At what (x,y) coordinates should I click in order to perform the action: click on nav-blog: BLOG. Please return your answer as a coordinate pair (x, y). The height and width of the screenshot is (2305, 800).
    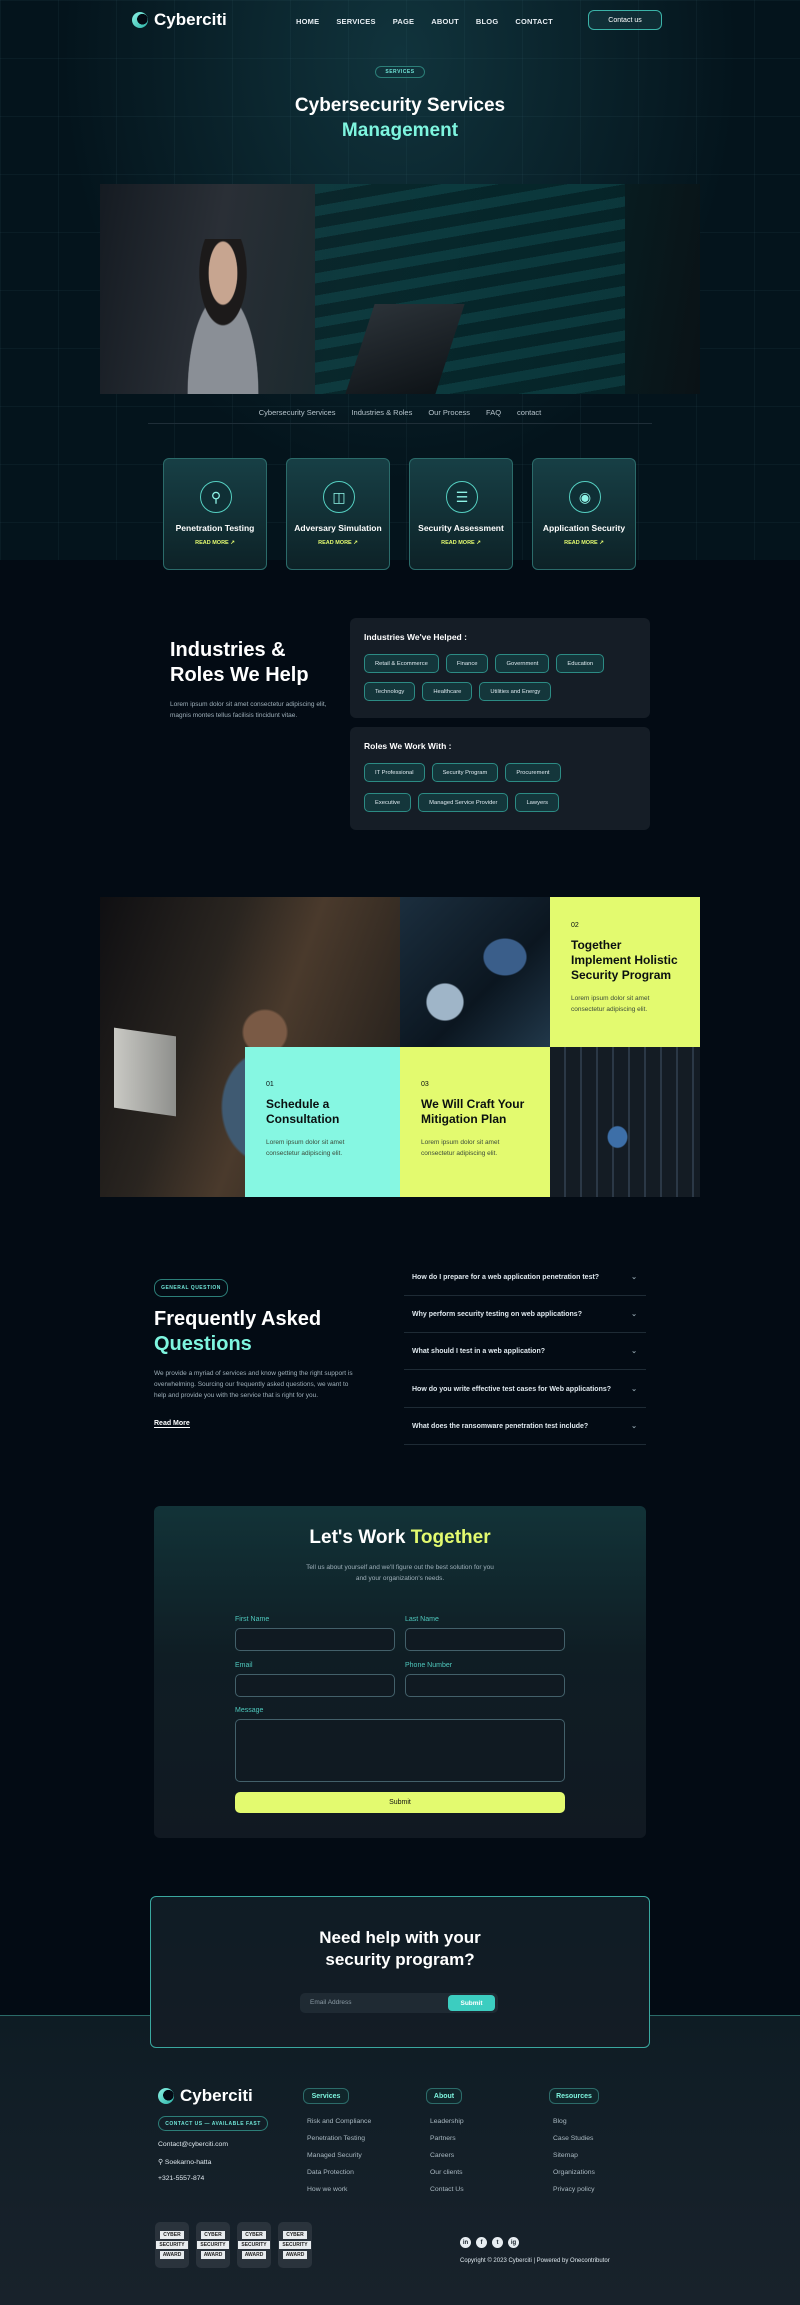
    Looking at the image, I should click on (487, 21).